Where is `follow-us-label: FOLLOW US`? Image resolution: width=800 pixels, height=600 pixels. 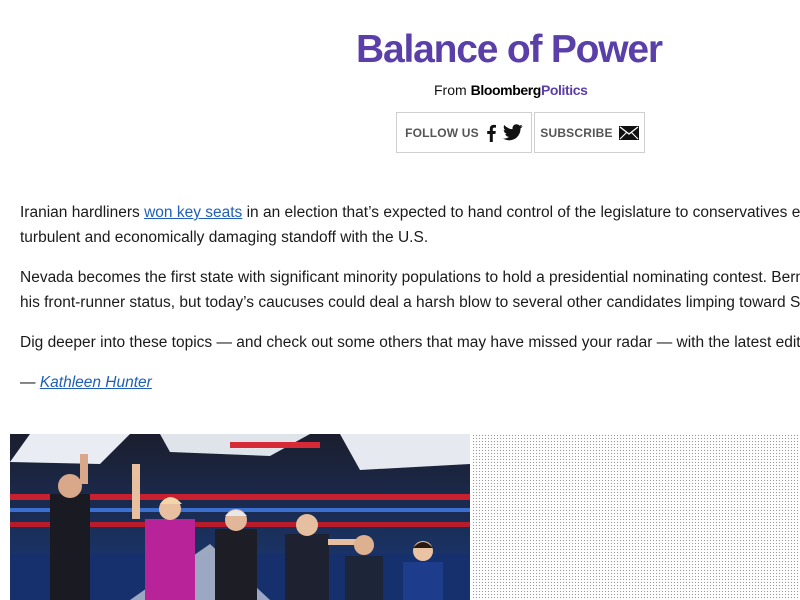 follow-us-label: FOLLOW US is located at coordinates (442, 132).